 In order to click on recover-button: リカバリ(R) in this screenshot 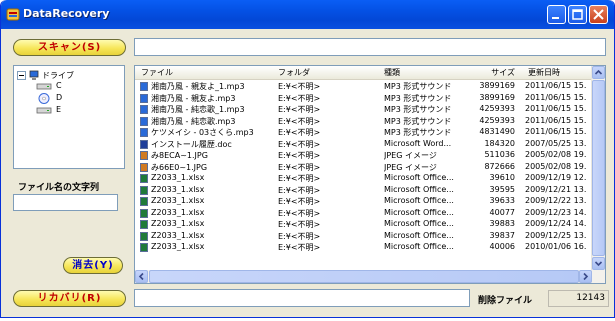, I will do `click(69, 298)`.